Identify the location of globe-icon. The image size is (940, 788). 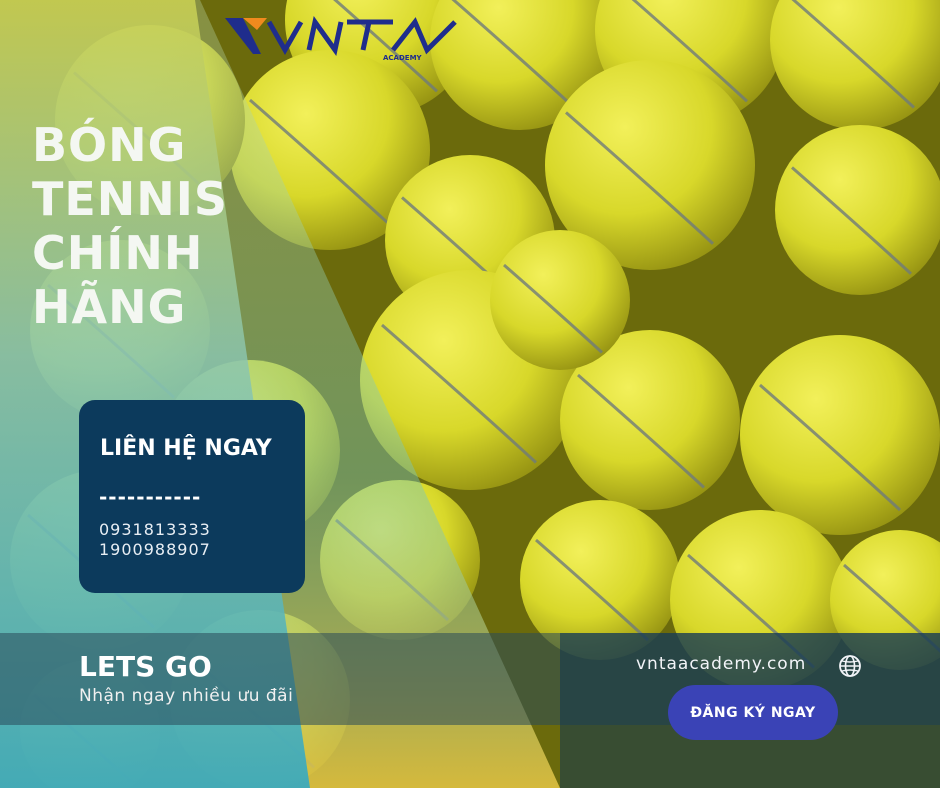
(850, 666).